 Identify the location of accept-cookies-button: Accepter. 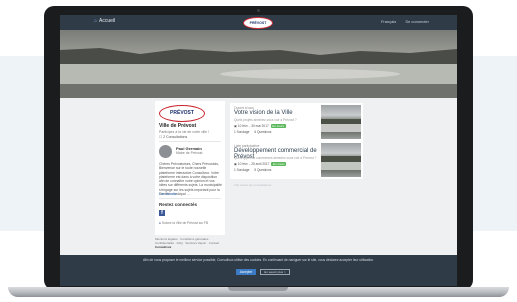
(246, 272).